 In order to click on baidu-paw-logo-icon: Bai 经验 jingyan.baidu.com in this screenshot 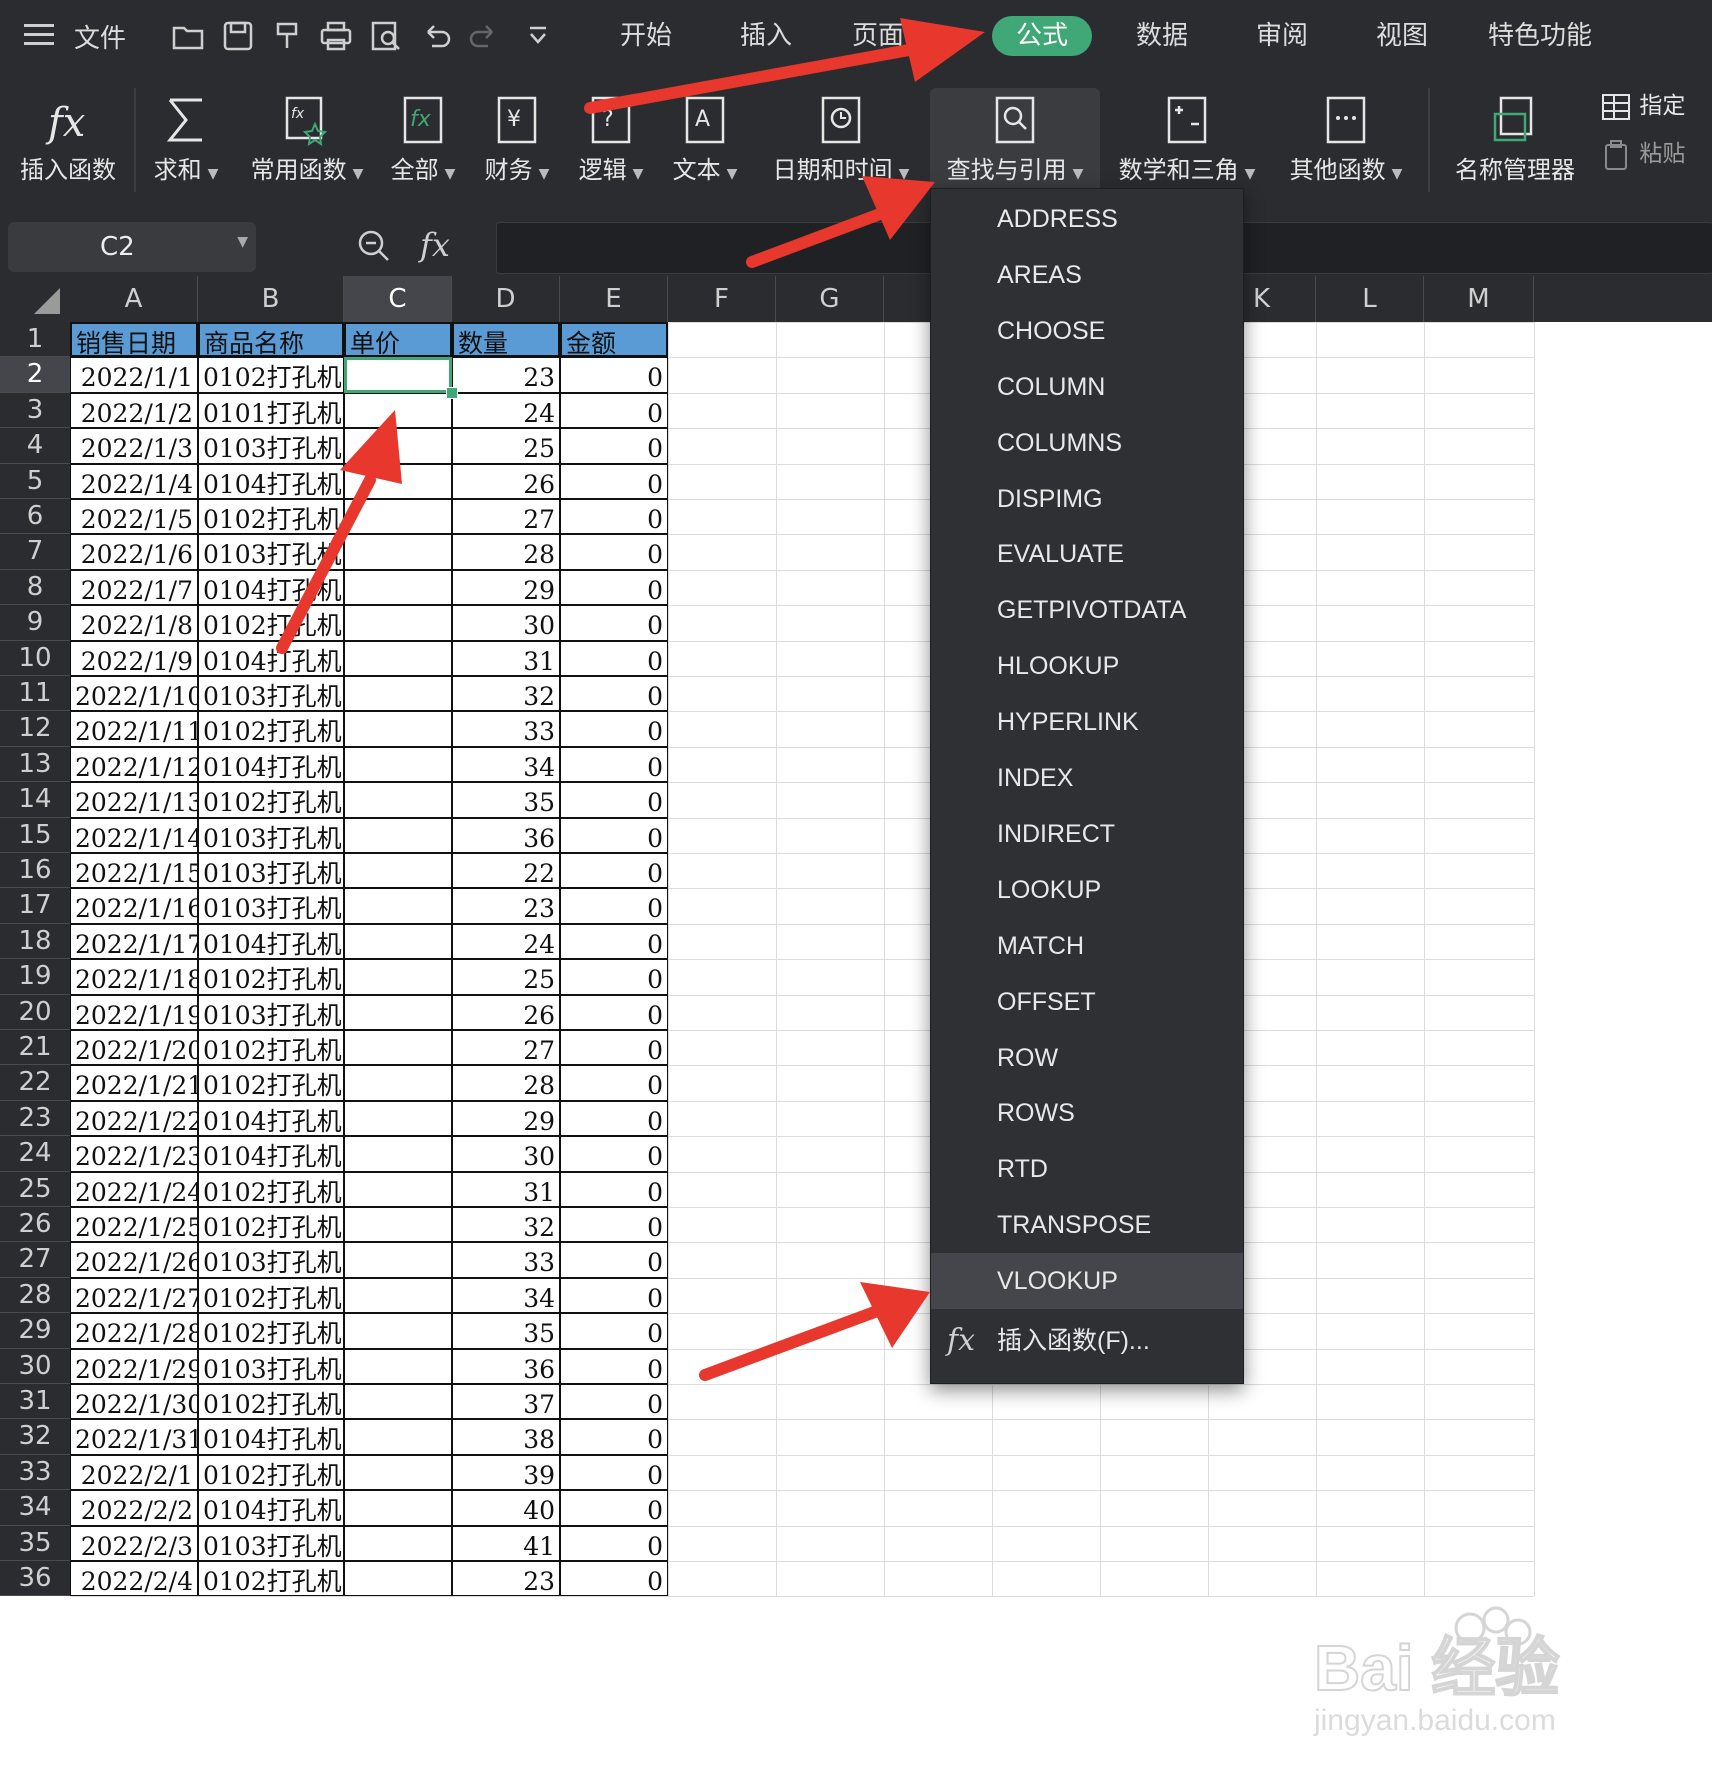, I will do `click(1436, 1671)`.